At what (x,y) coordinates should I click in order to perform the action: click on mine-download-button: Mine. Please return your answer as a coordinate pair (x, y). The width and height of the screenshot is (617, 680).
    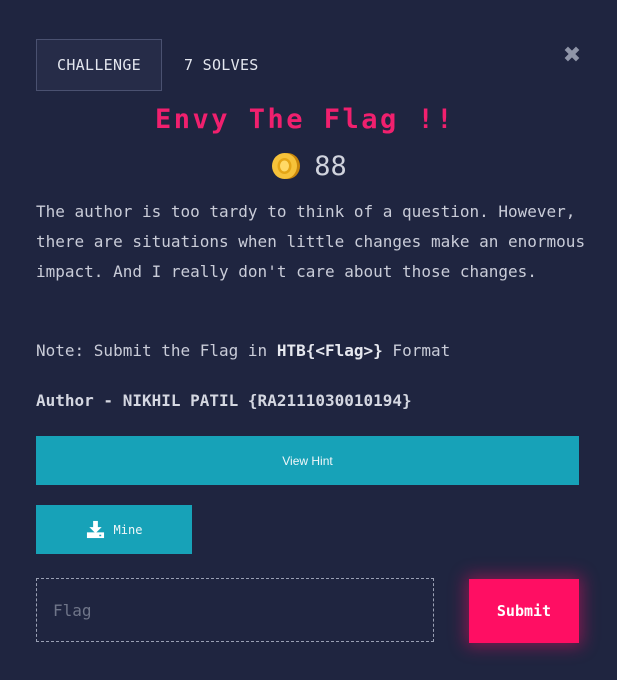
    Looking at the image, I should click on (114, 529).